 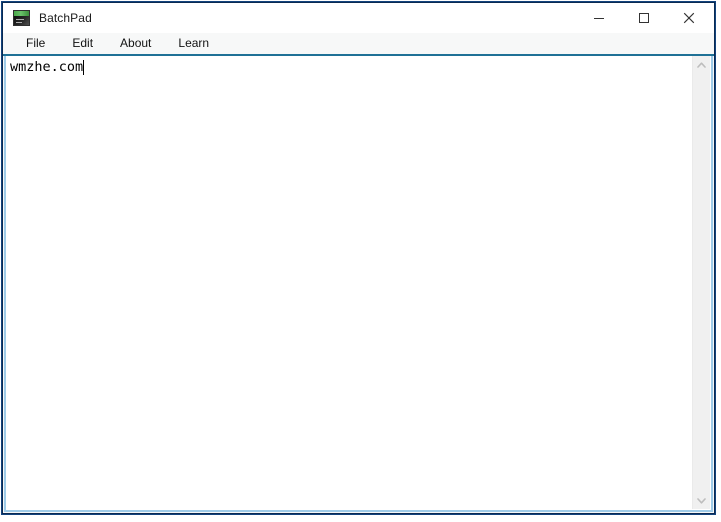 I want to click on chevron-down-icon, so click(x=701, y=500).